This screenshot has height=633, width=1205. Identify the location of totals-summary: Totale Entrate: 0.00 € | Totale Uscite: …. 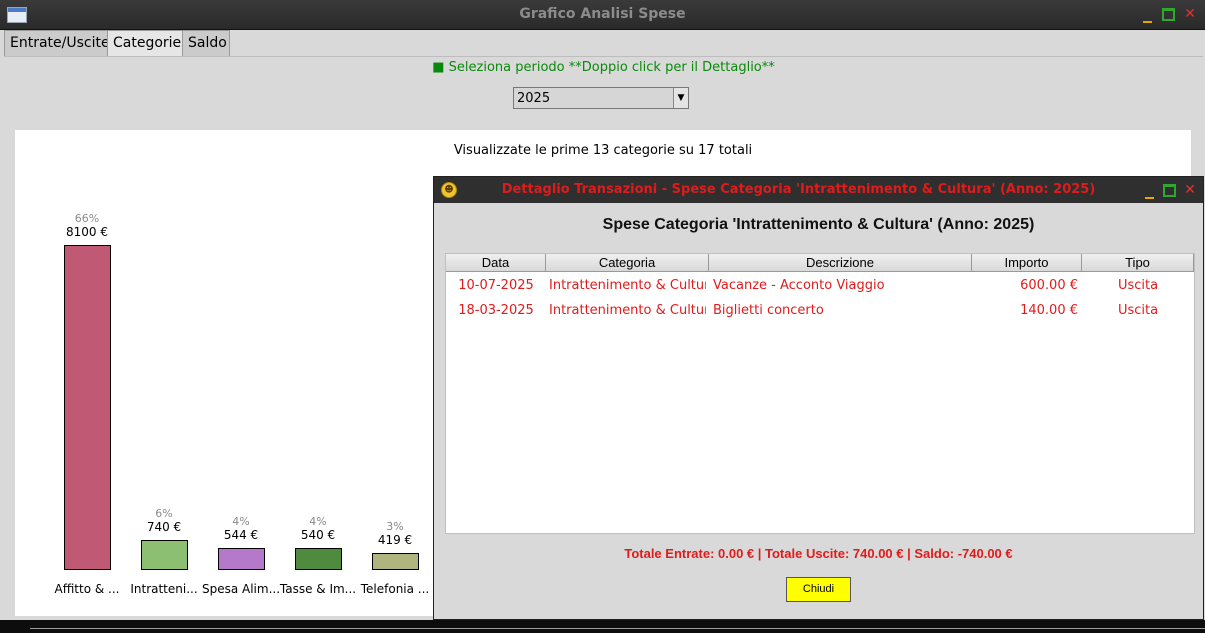
(818, 553).